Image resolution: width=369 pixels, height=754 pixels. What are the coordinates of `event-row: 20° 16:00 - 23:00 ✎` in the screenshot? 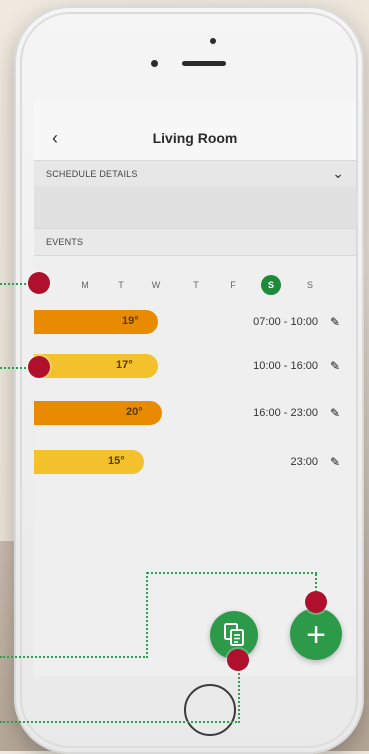 It's located at (195, 414).